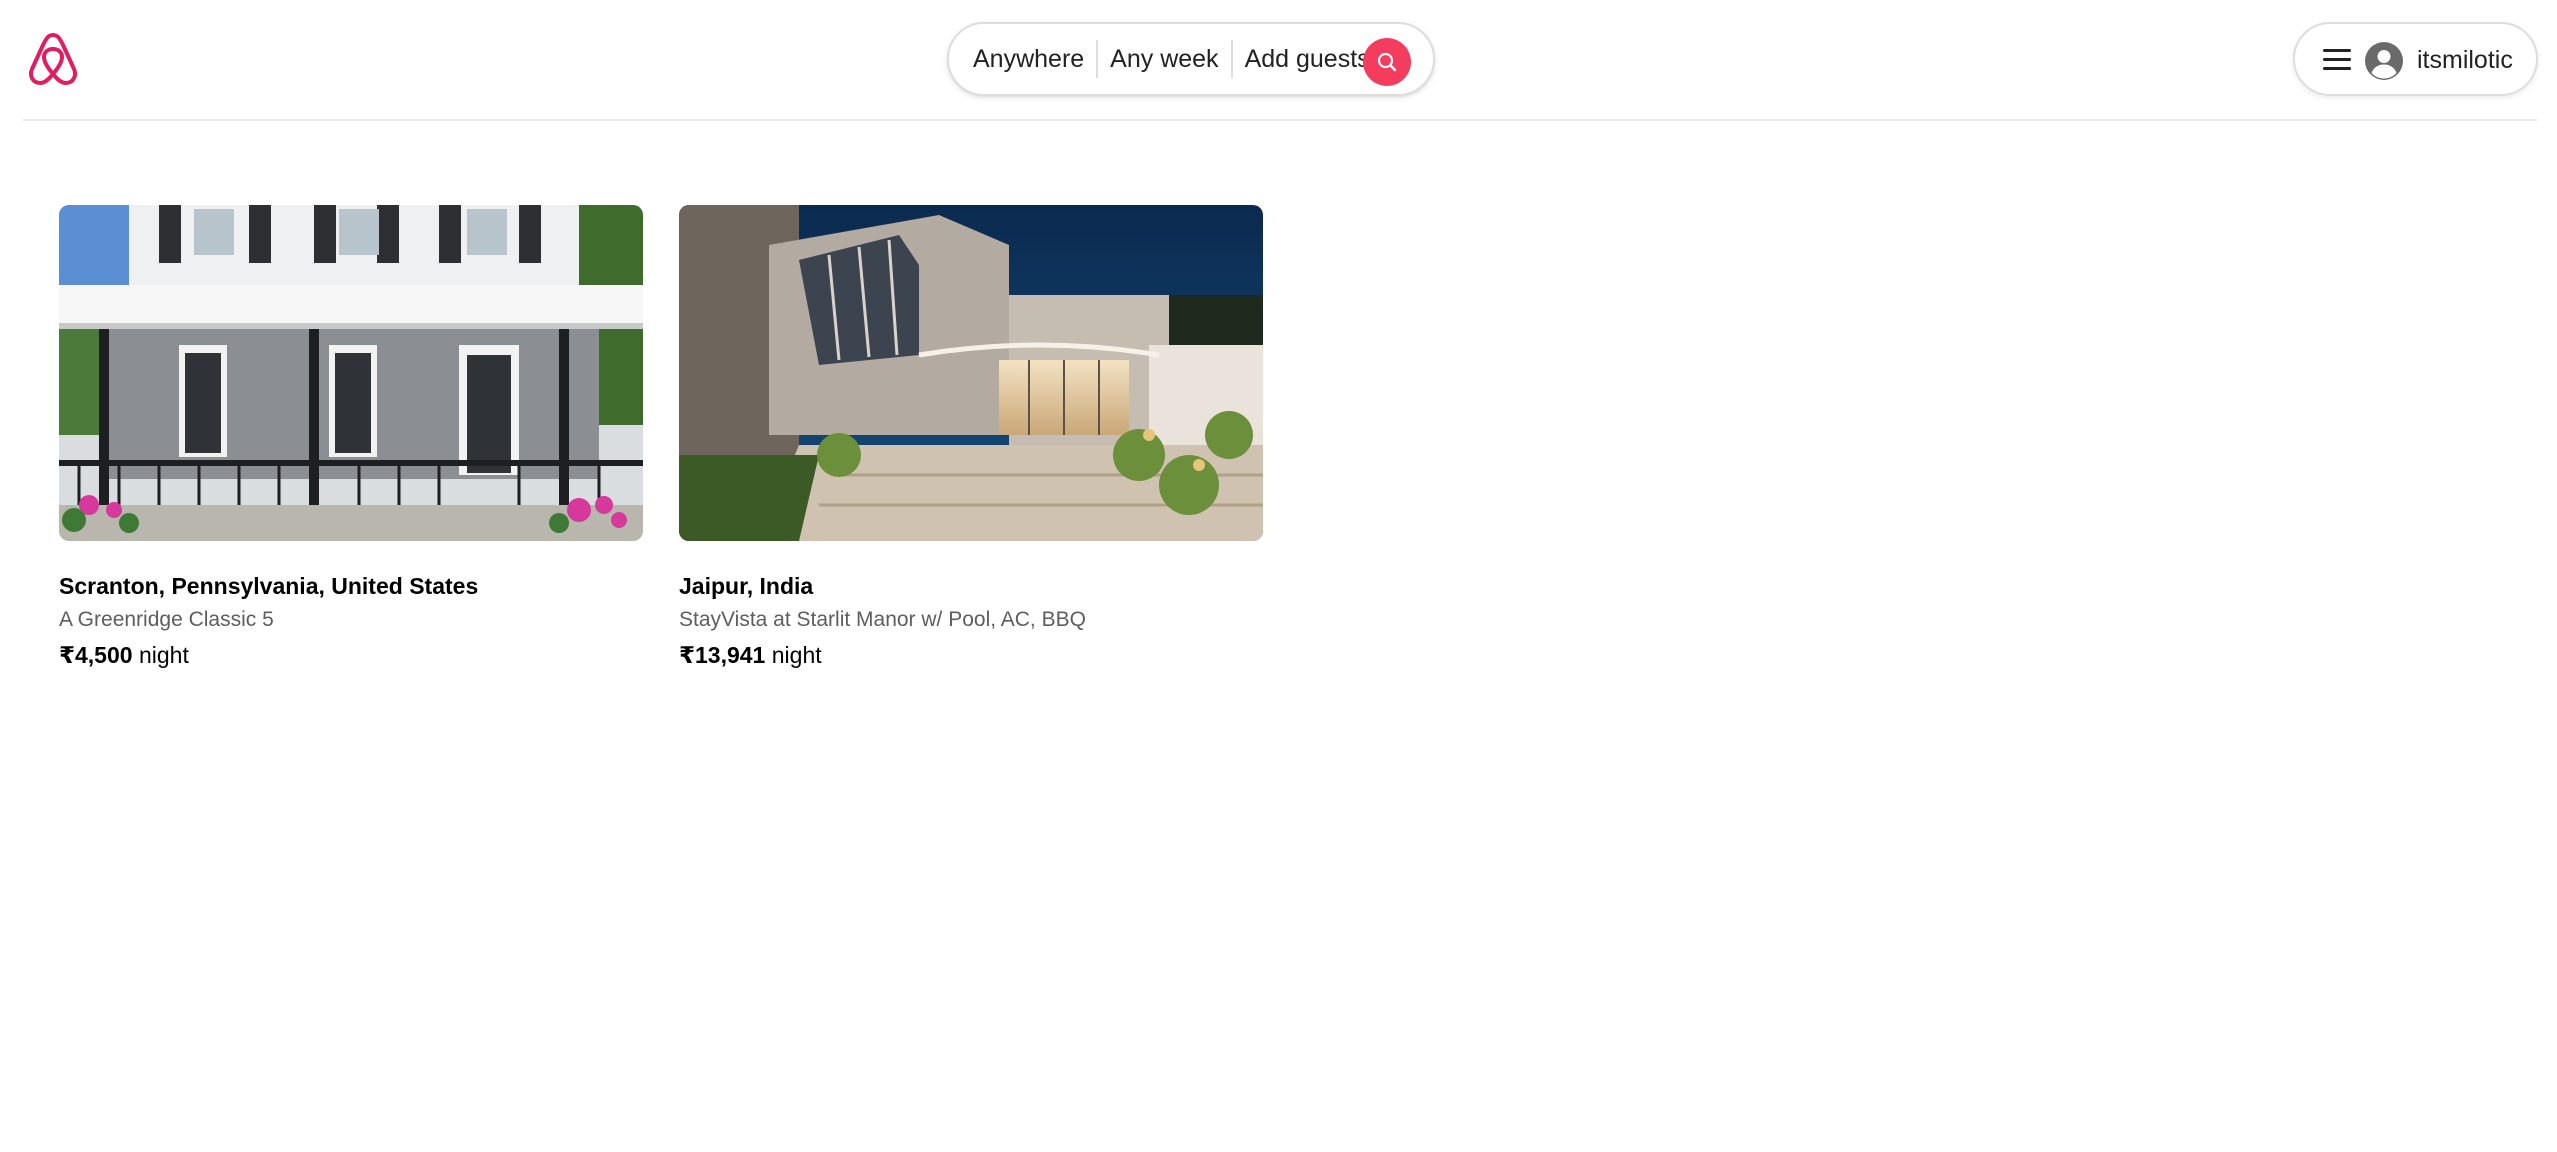 The image size is (2557, 1152). What do you see at coordinates (1307, 59) in the screenshot?
I see `search-guests-add: Add guests` at bounding box center [1307, 59].